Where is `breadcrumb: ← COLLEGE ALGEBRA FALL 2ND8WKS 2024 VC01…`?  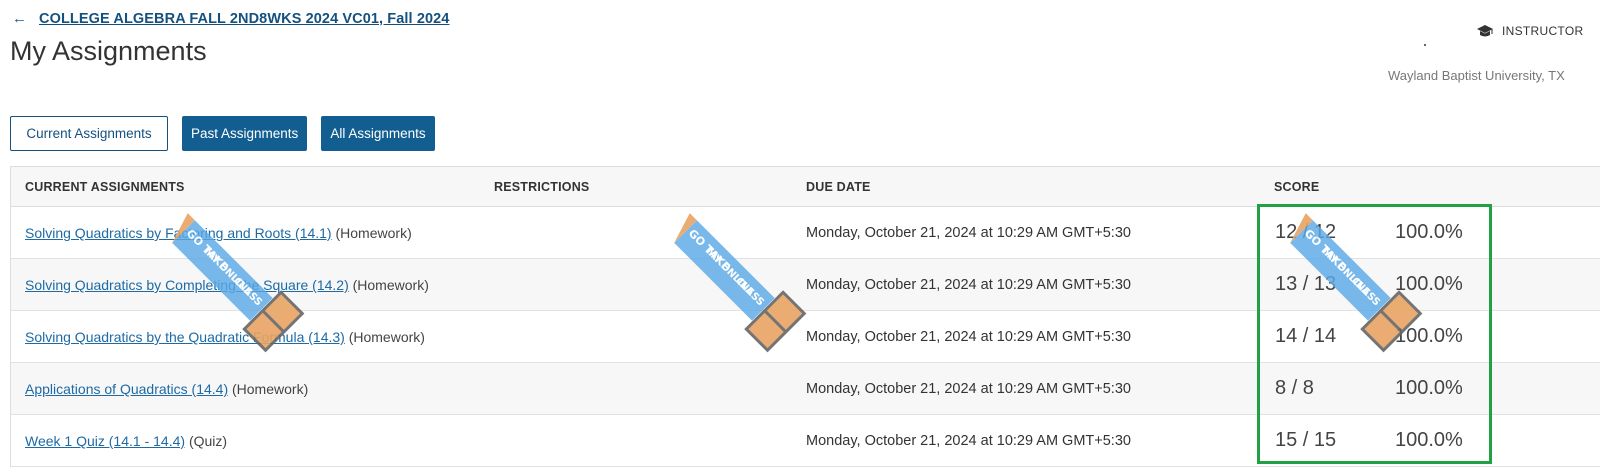 breadcrumb: ← COLLEGE ALGEBRA FALL 2ND8WKS 2024 VC01… is located at coordinates (230, 18).